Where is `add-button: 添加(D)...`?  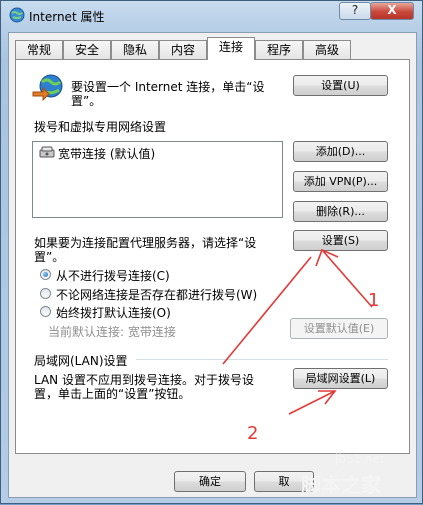 add-button: 添加(D)... is located at coordinates (340, 151).